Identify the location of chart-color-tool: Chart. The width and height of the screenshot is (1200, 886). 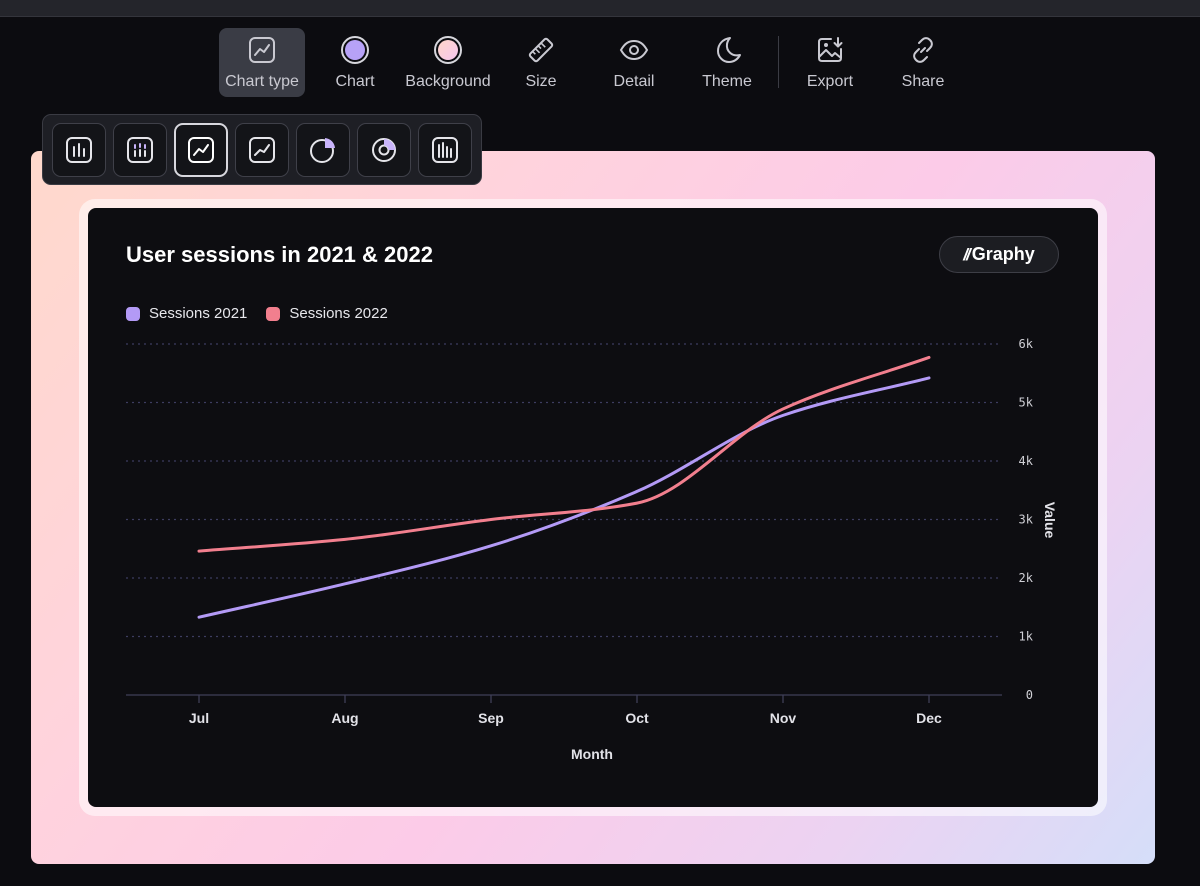
(355, 62).